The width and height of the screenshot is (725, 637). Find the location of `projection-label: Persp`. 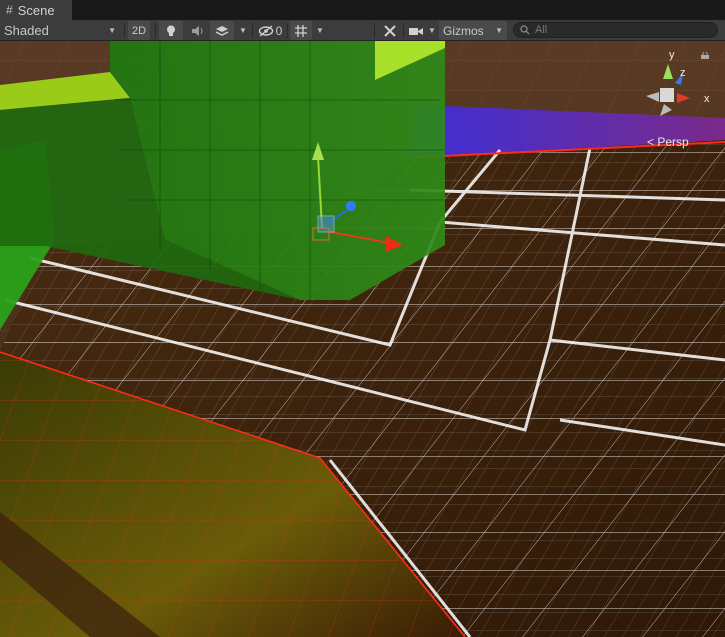

projection-label: Persp is located at coordinates (673, 142).